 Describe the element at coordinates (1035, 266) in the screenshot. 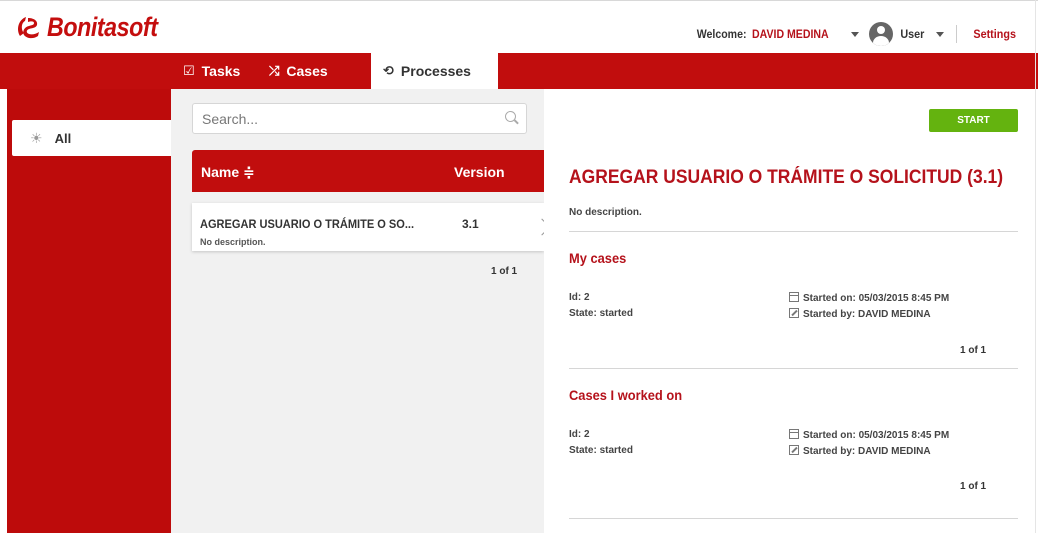

I see `scrollbar-track` at that location.